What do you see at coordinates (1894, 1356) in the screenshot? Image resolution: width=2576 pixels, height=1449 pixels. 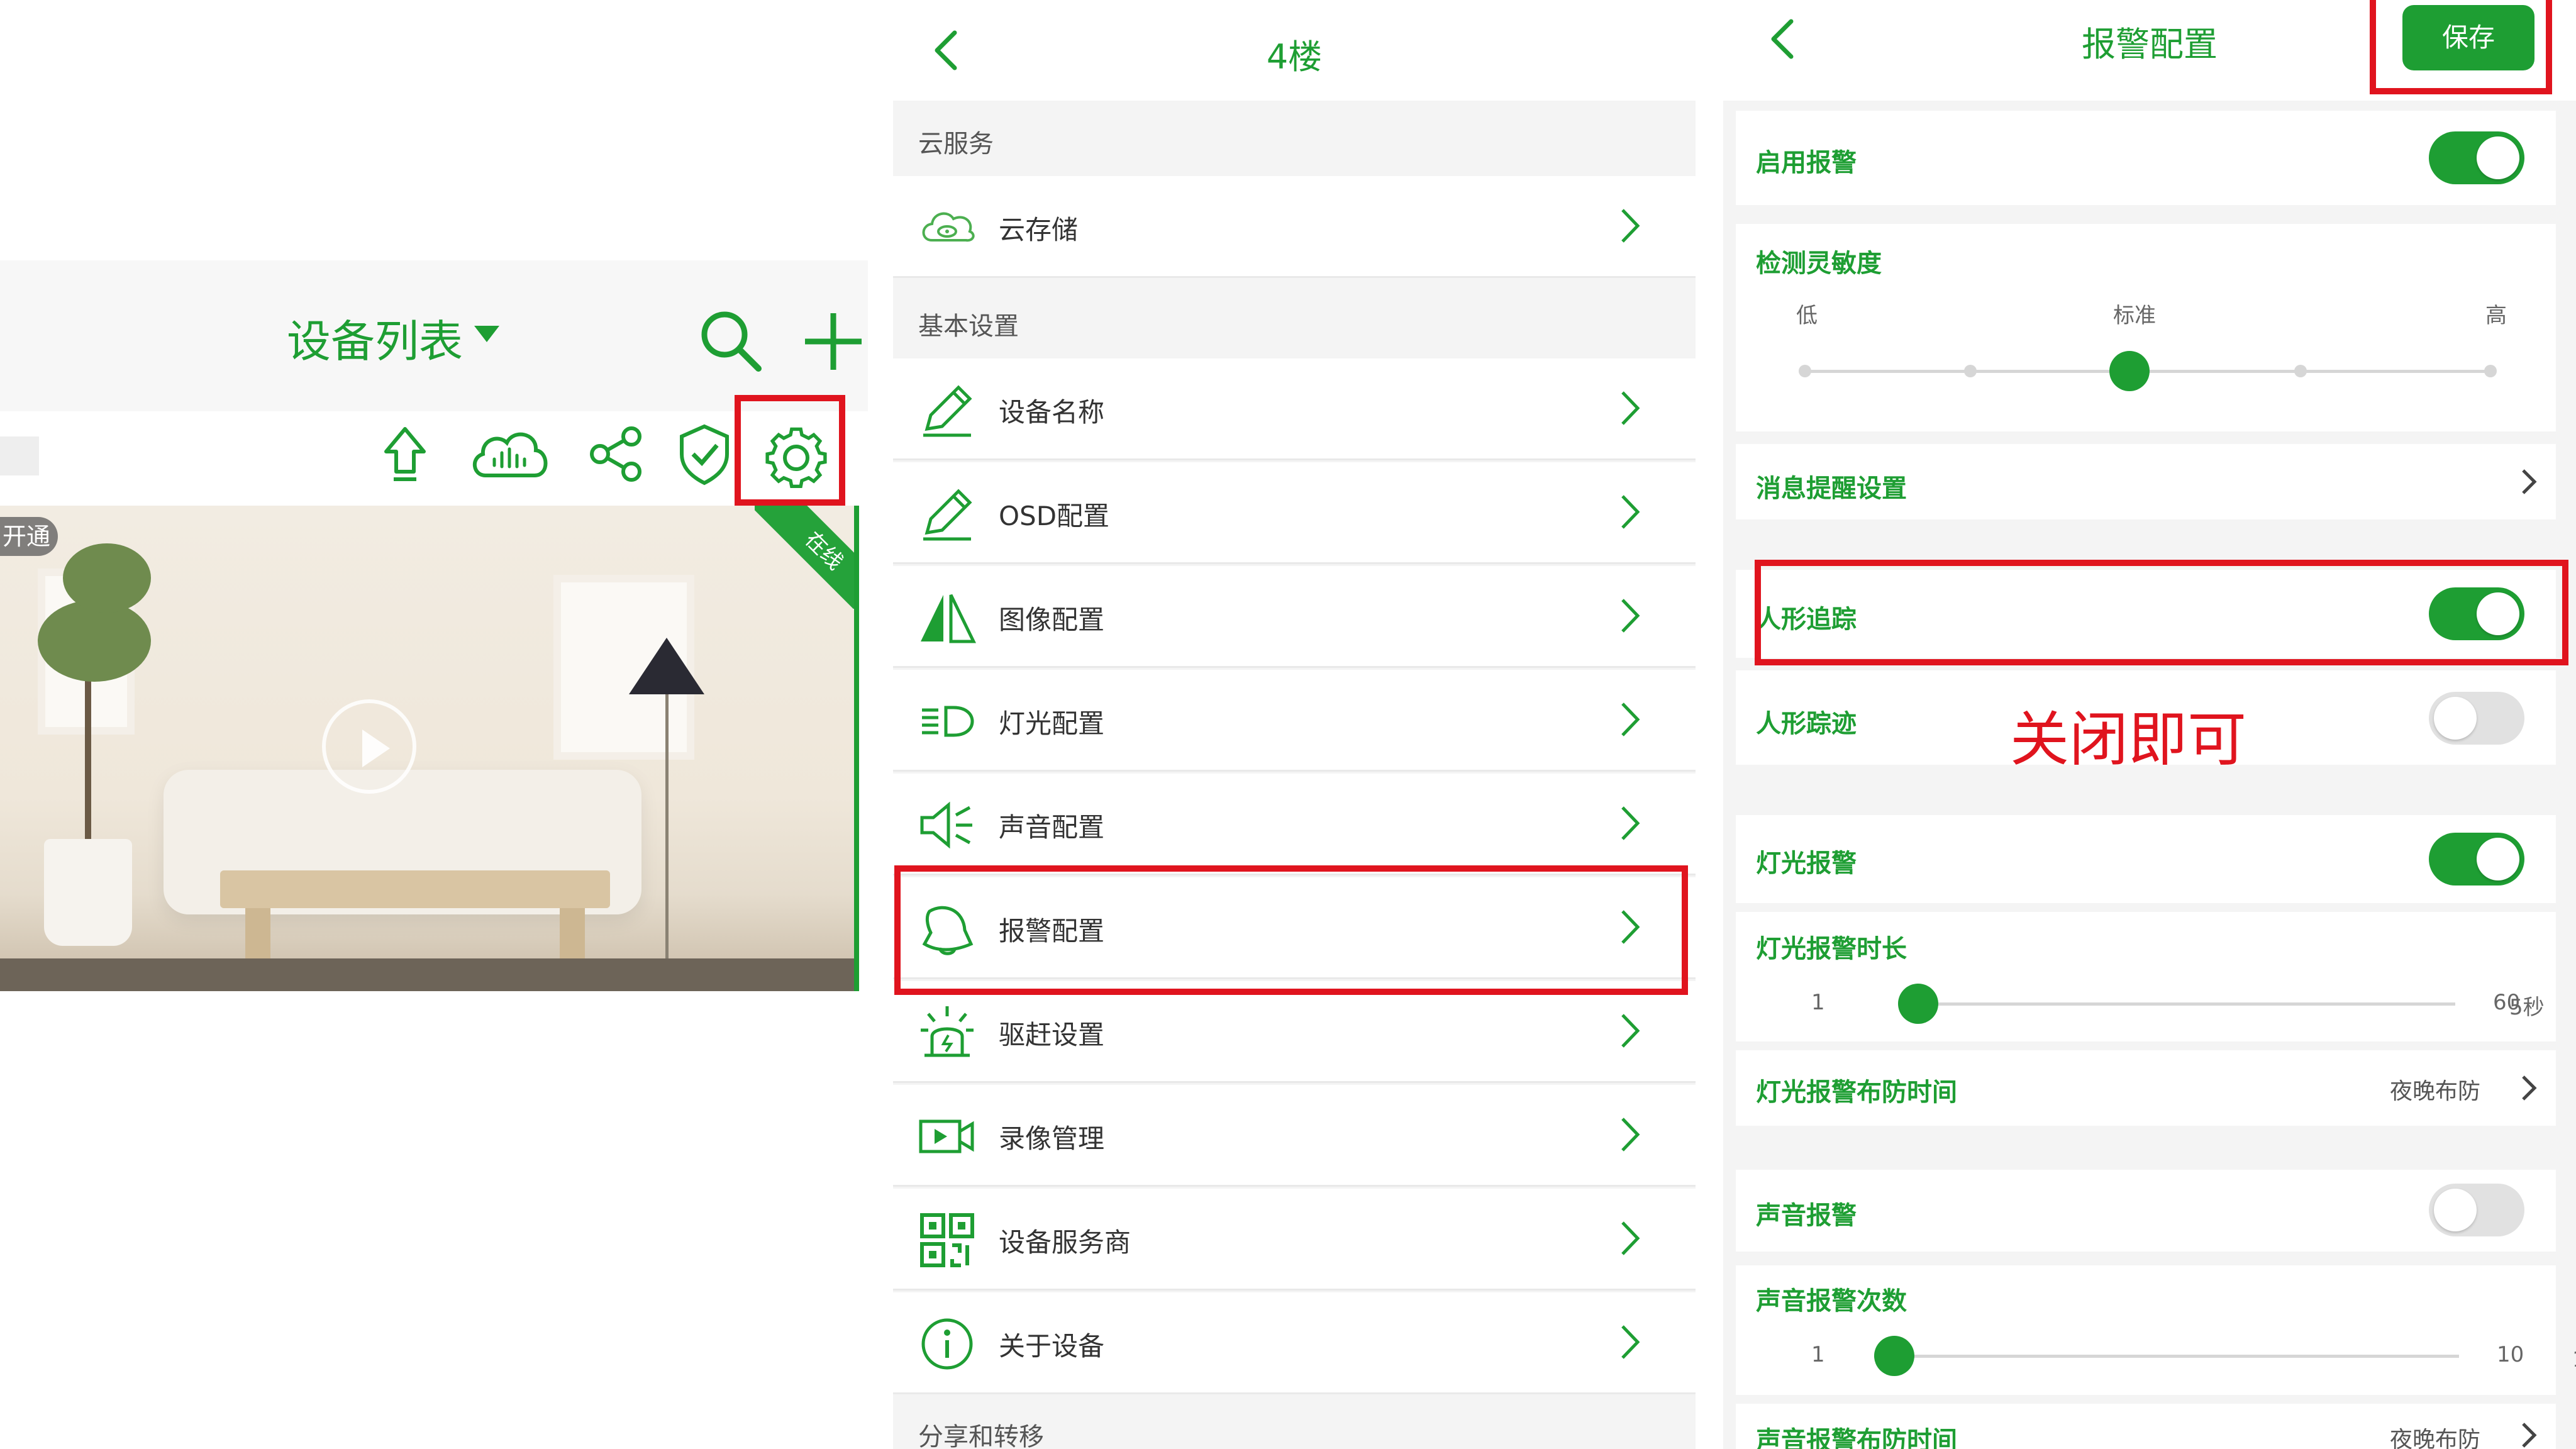 I see `sound-count-thumb` at bounding box center [1894, 1356].